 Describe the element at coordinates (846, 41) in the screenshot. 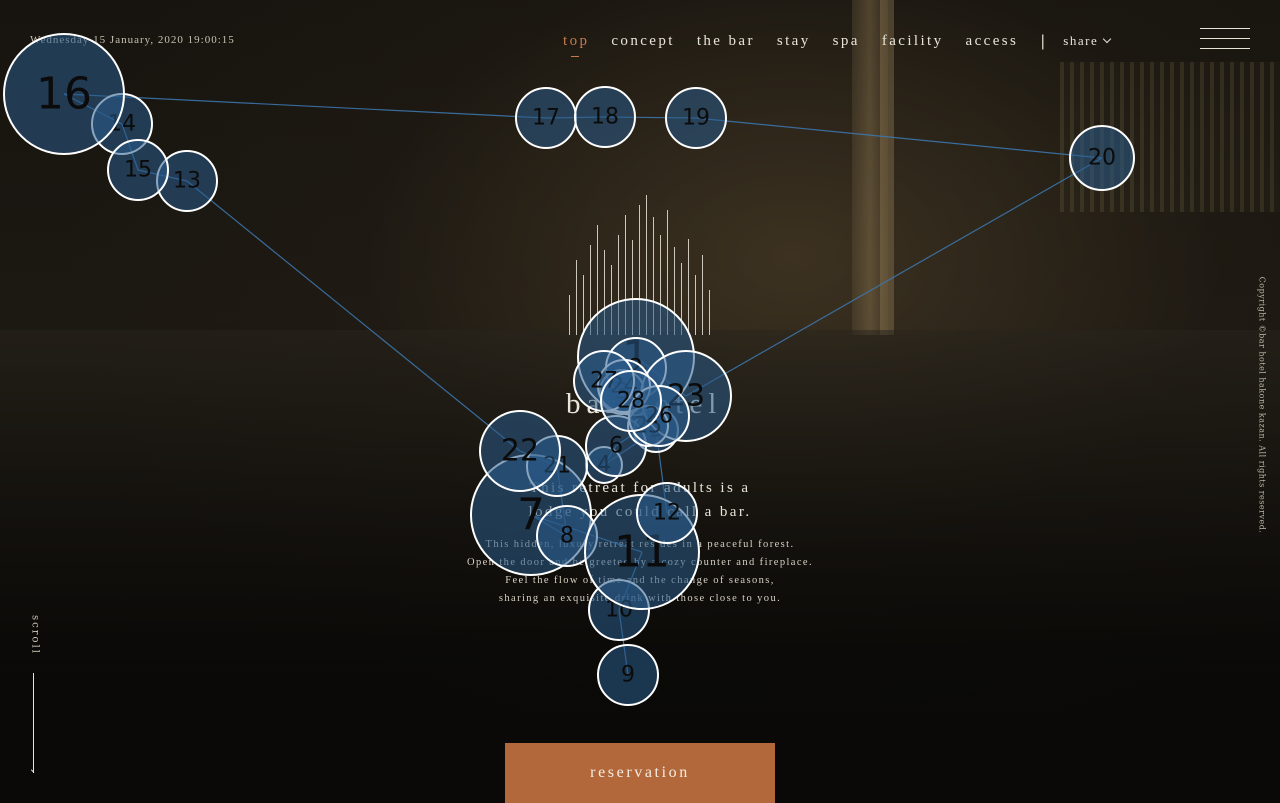

I see `nav-item-spa: spa` at that location.